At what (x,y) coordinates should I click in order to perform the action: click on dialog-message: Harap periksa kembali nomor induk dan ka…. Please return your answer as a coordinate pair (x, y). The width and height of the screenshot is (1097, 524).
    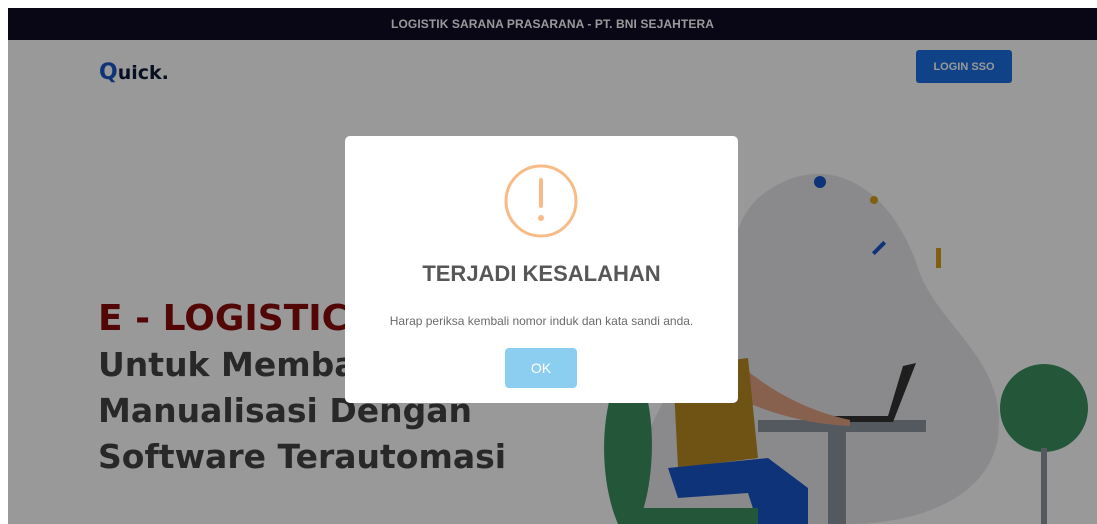
    Looking at the image, I should click on (541, 321).